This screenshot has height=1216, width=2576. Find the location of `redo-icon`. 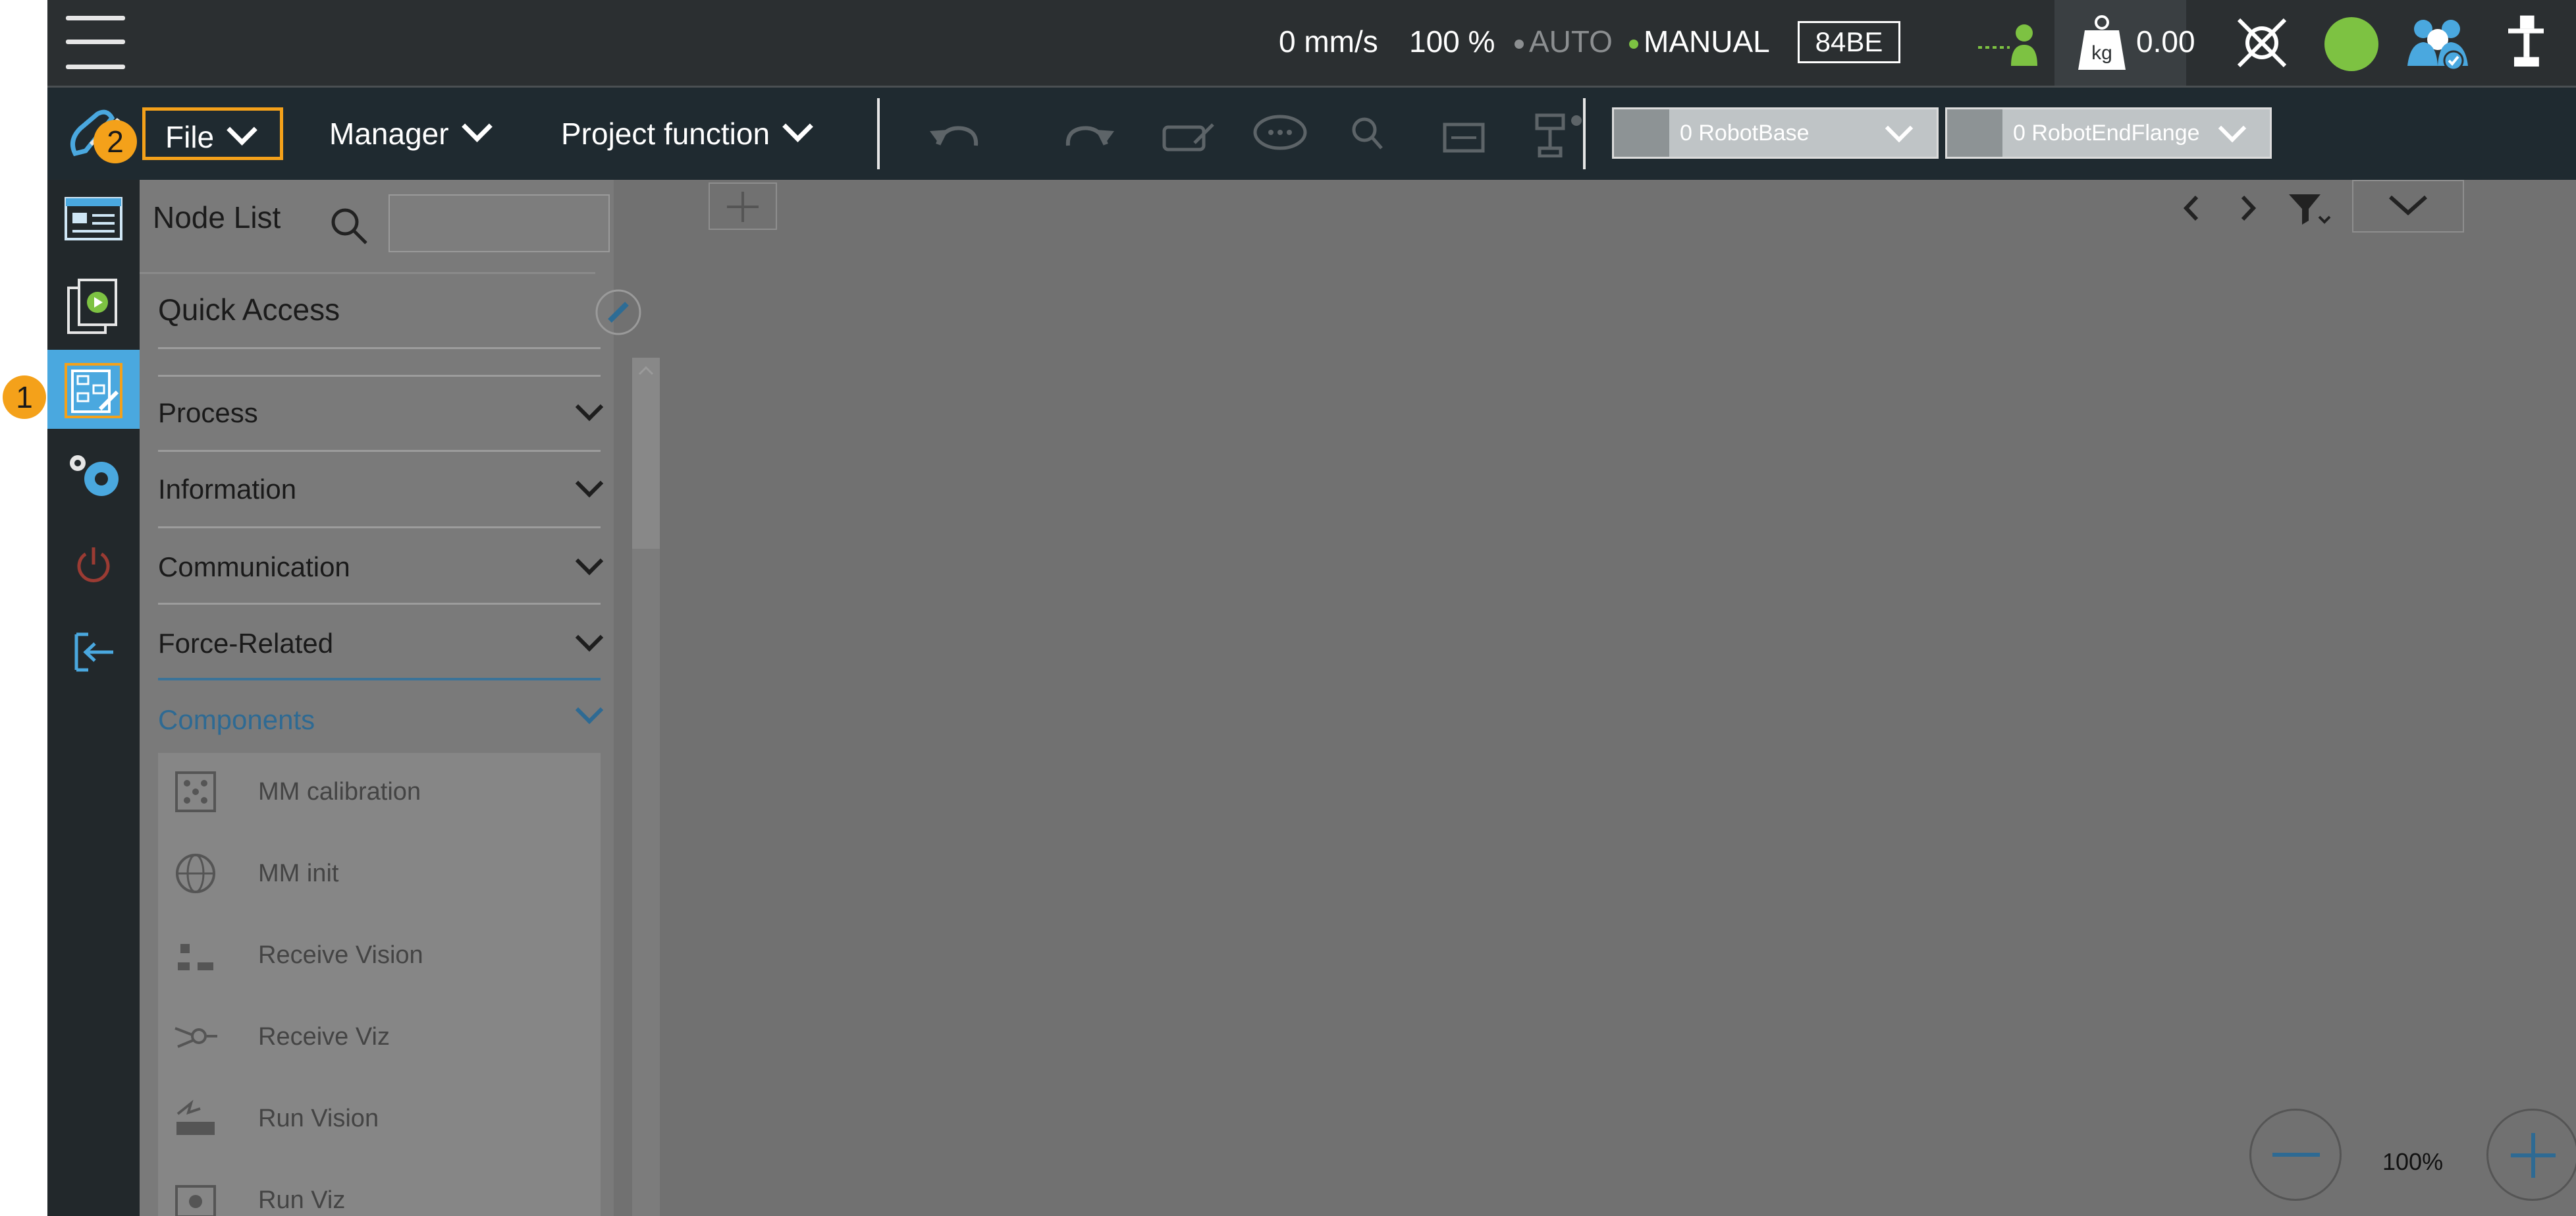

redo-icon is located at coordinates (1089, 136).